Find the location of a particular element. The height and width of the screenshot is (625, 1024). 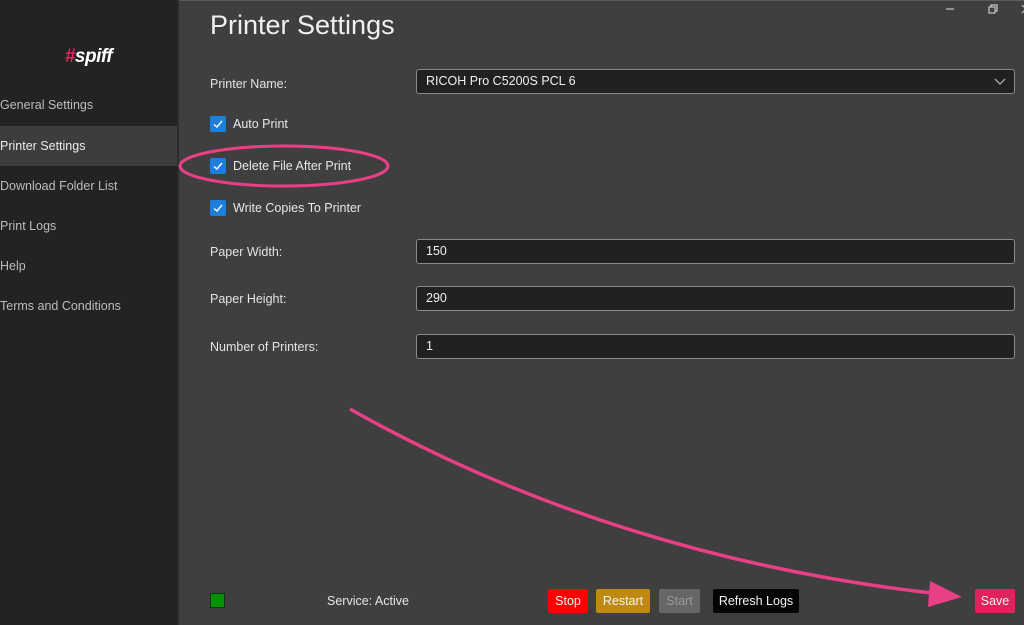

sidebar-divider is located at coordinates (178, 312).